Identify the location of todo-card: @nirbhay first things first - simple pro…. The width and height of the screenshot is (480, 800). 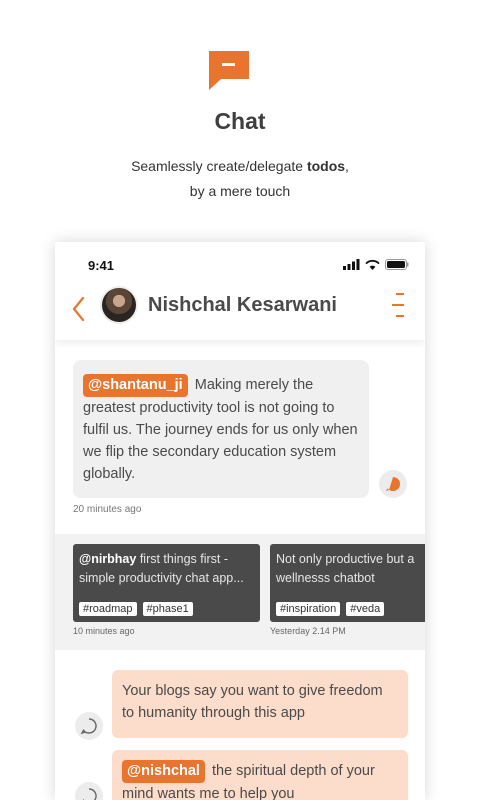
(166, 583).